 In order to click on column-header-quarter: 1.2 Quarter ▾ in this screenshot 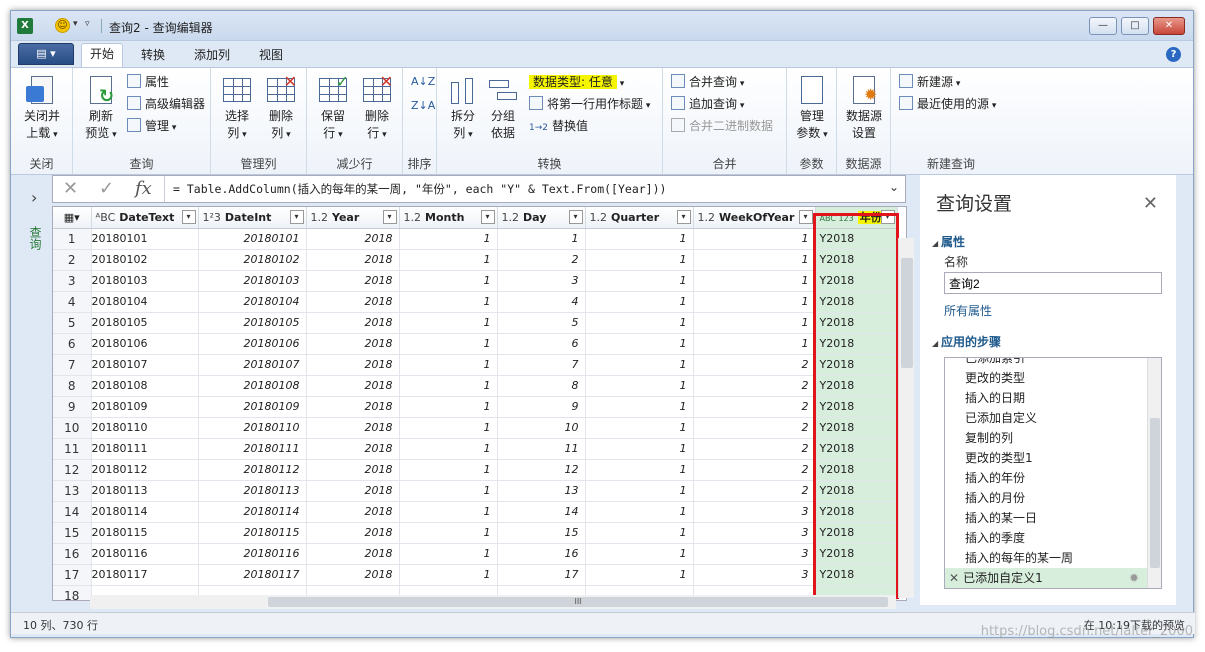, I will do `click(639, 218)`.